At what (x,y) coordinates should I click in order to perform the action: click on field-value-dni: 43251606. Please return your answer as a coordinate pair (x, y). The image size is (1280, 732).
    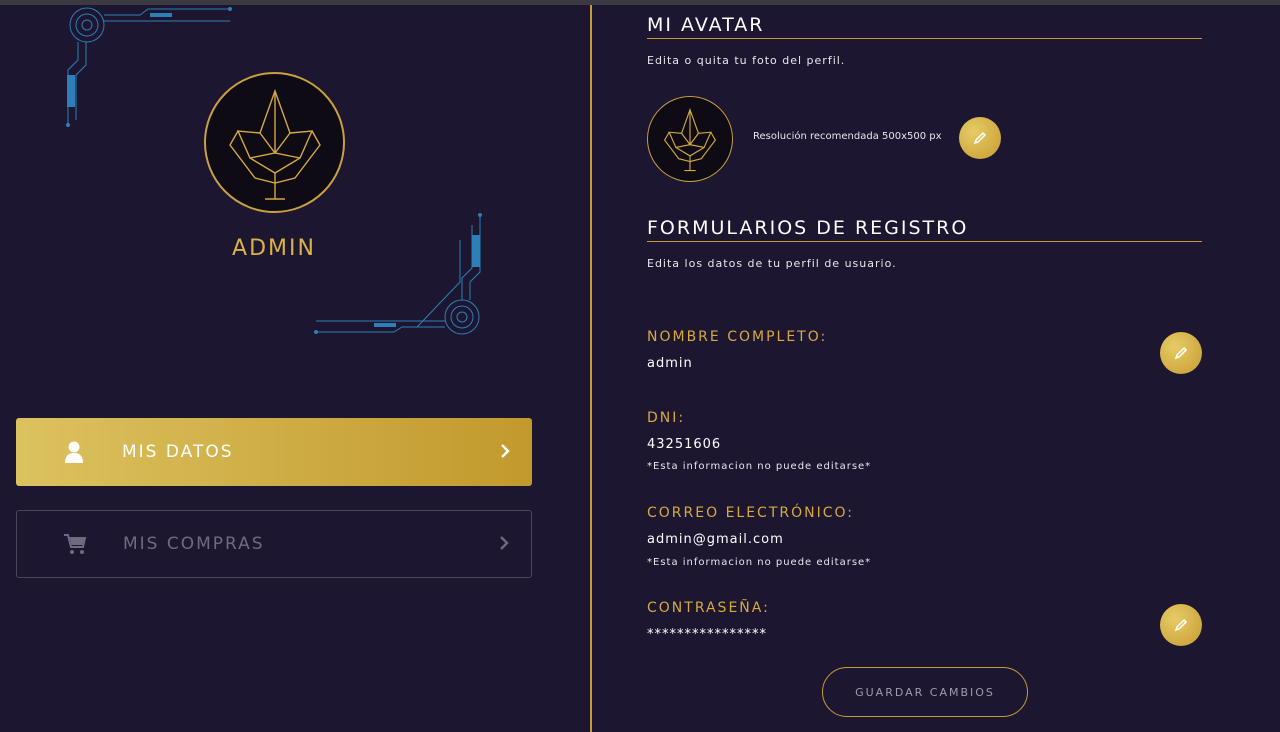
    Looking at the image, I should click on (684, 444).